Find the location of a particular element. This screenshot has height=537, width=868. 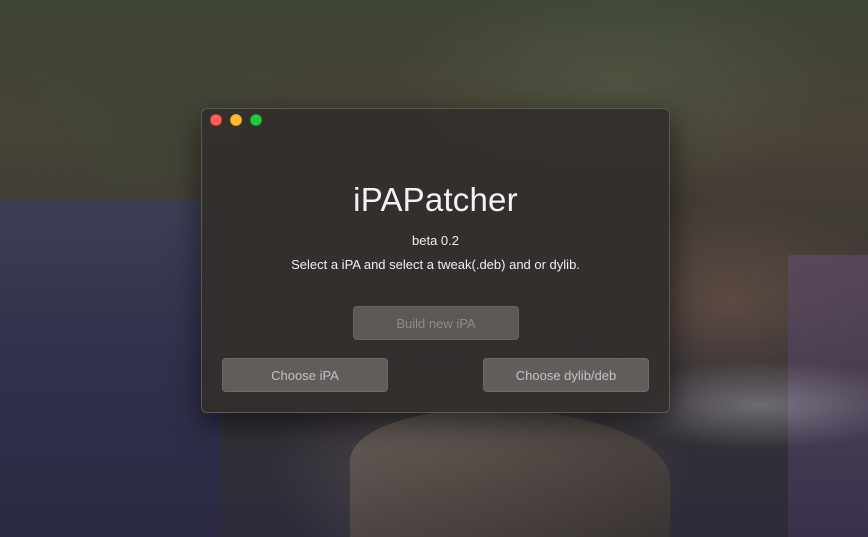

choose-dylib-deb-button: Choose dylib/deb is located at coordinates (566, 375).